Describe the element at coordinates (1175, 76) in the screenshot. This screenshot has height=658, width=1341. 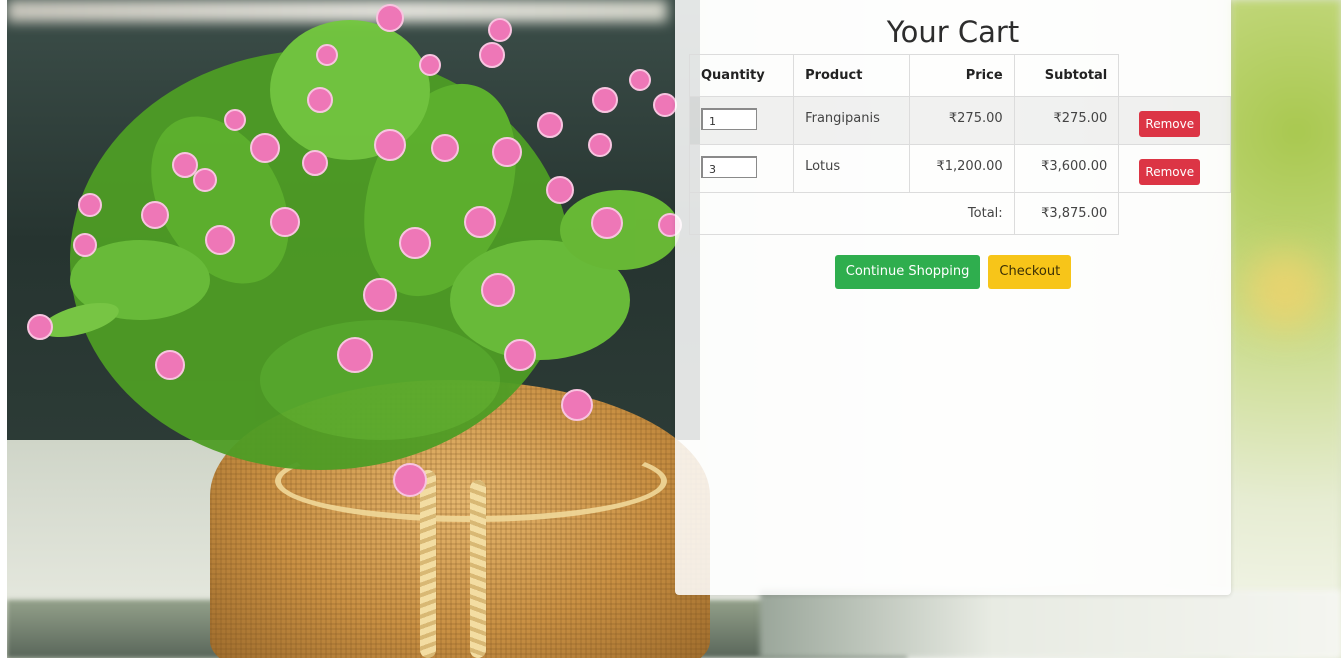
I see `column-header-action` at that location.